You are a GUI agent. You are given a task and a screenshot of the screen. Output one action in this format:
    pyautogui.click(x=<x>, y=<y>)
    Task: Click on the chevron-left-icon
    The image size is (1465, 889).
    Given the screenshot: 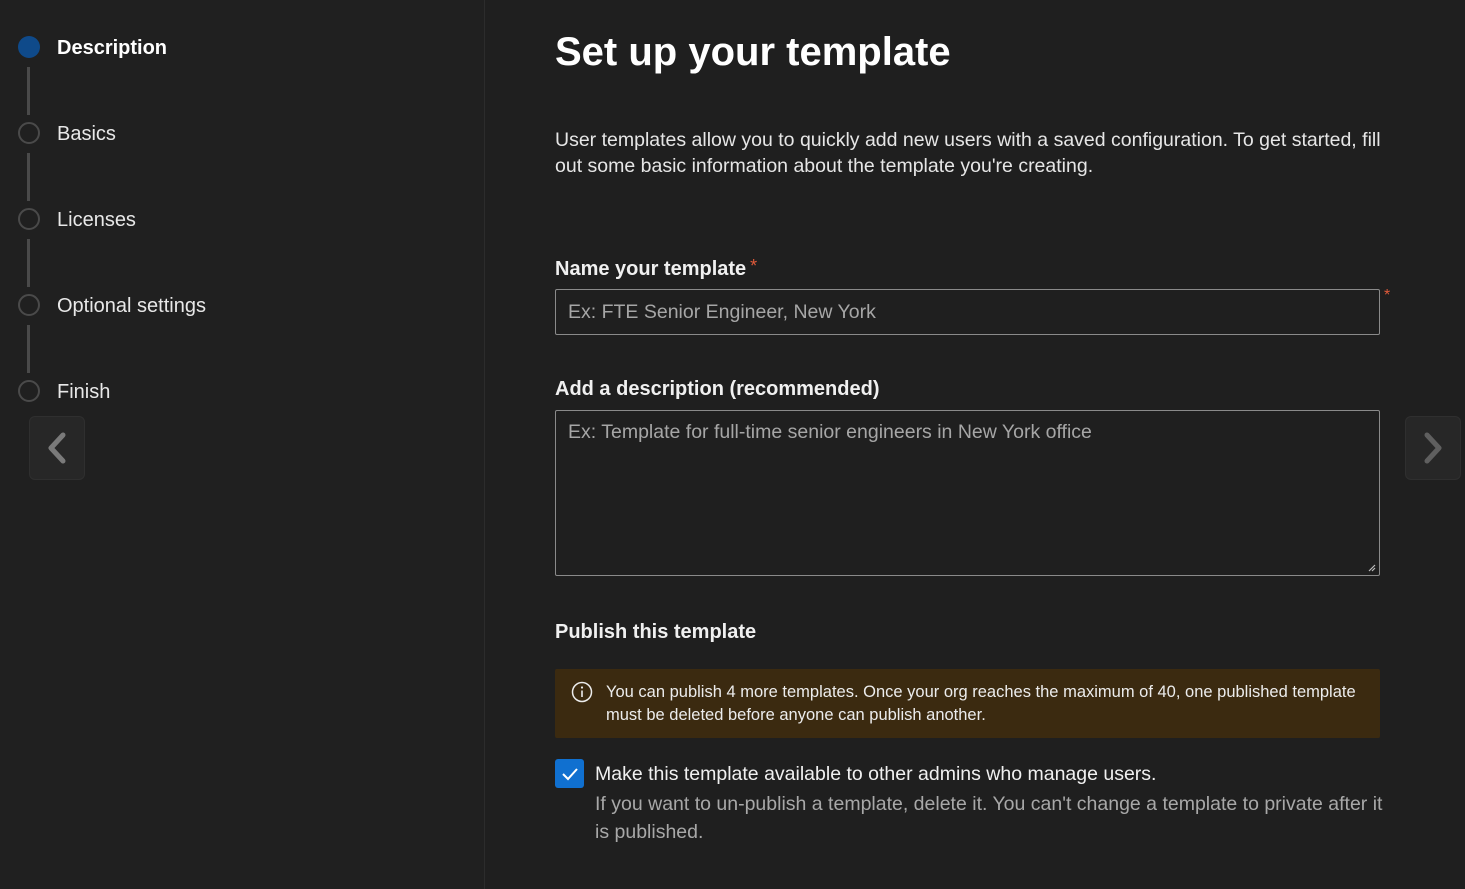 What is the action you would take?
    pyautogui.click(x=57, y=448)
    